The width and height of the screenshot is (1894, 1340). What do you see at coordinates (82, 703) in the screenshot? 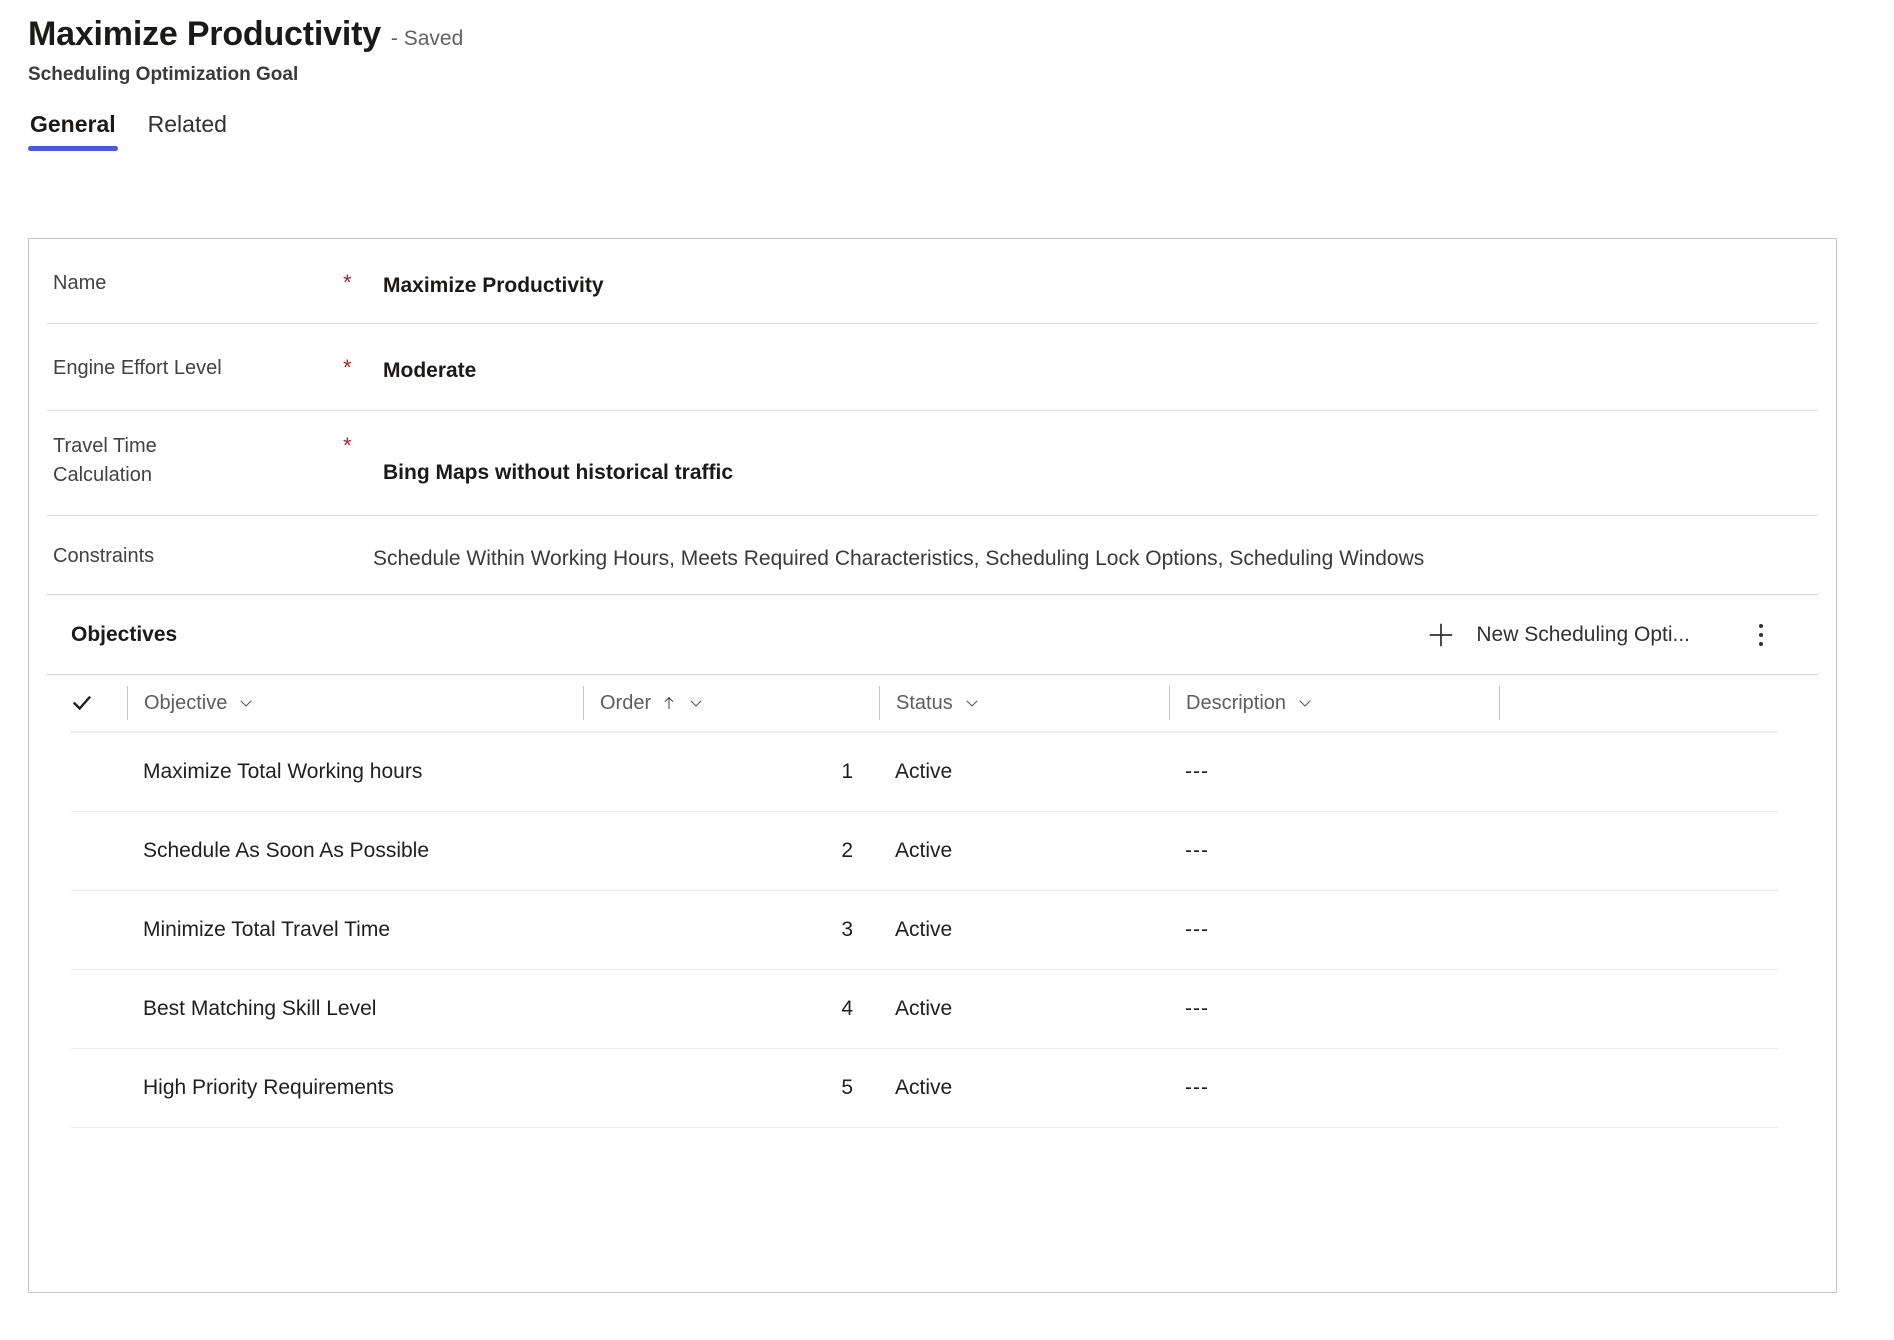
I see `checkmark-icon` at bounding box center [82, 703].